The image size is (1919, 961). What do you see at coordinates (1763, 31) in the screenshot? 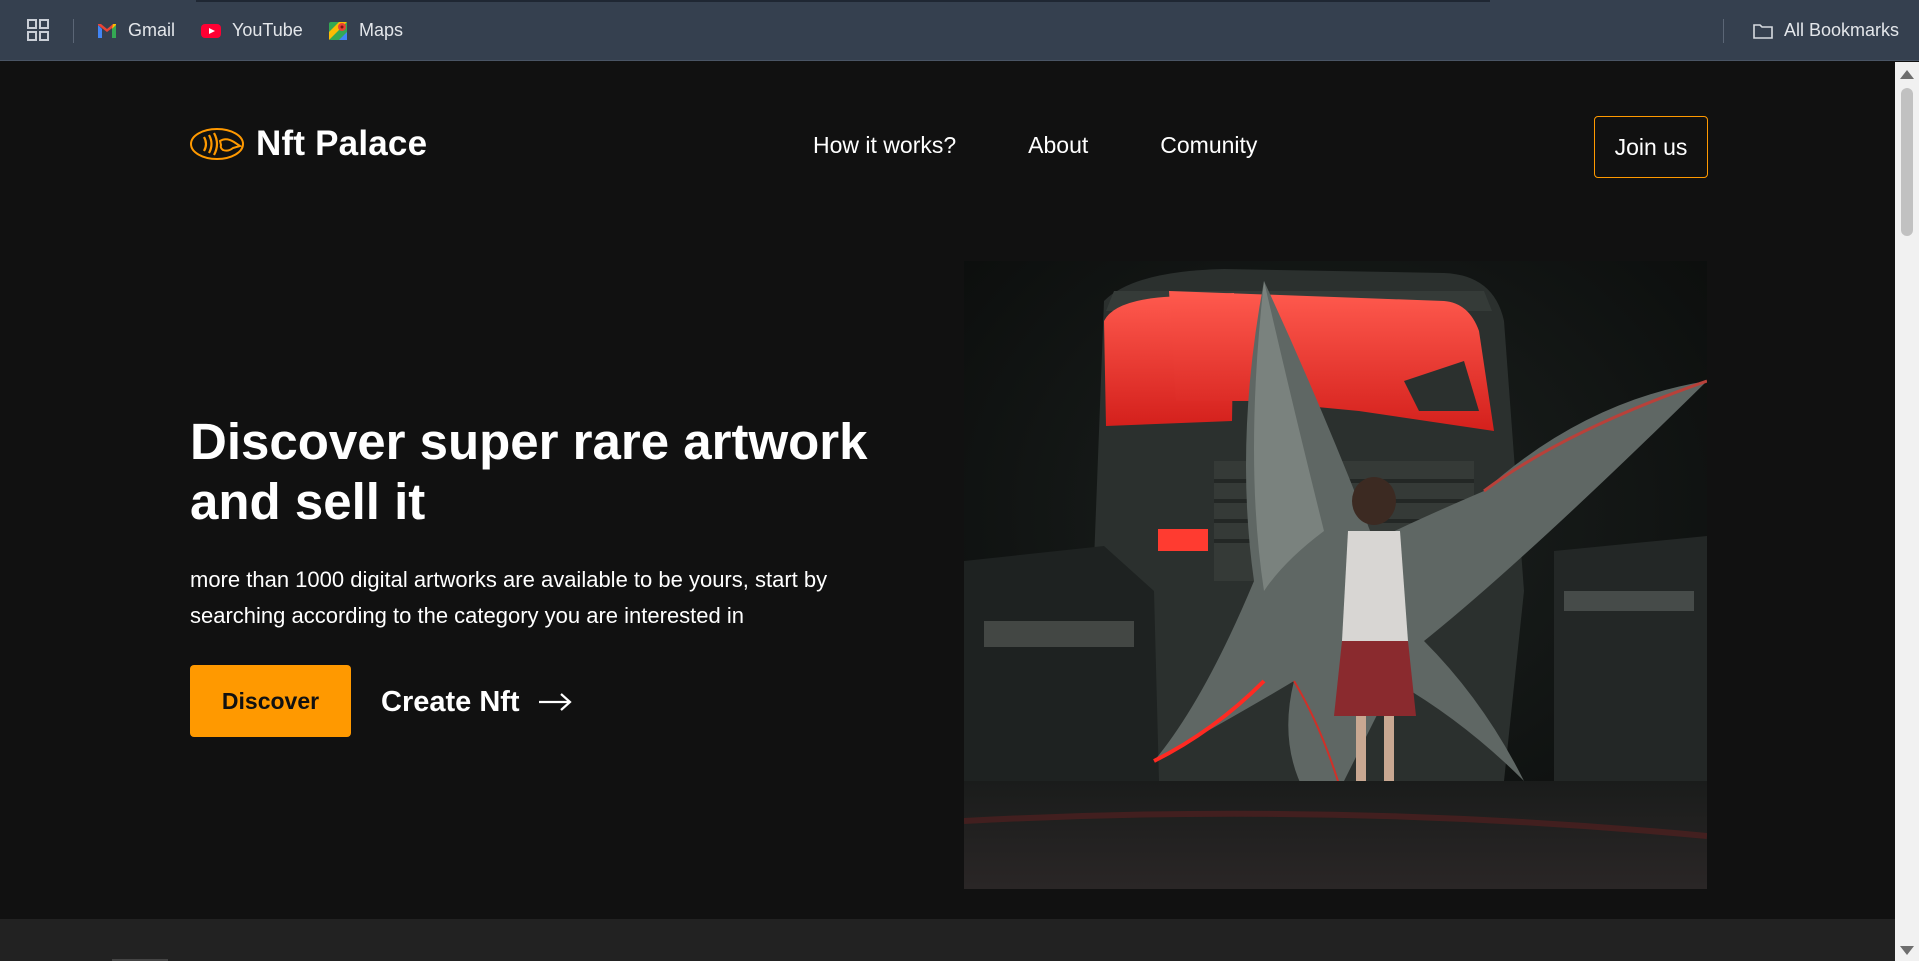
I see `folder-icon` at bounding box center [1763, 31].